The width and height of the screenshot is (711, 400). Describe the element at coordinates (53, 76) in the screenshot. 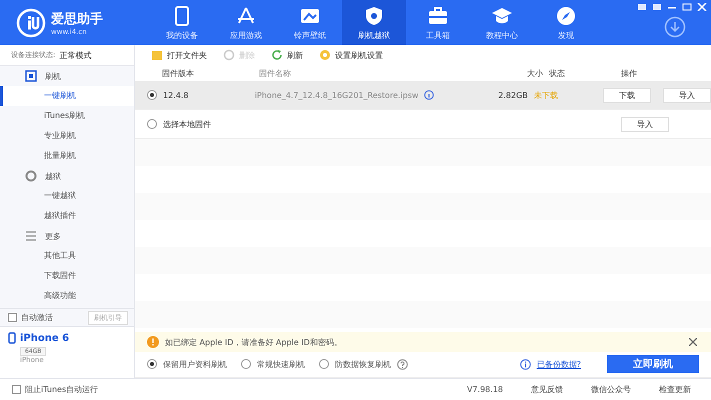

I see `menu-group-label: 刷机` at that location.